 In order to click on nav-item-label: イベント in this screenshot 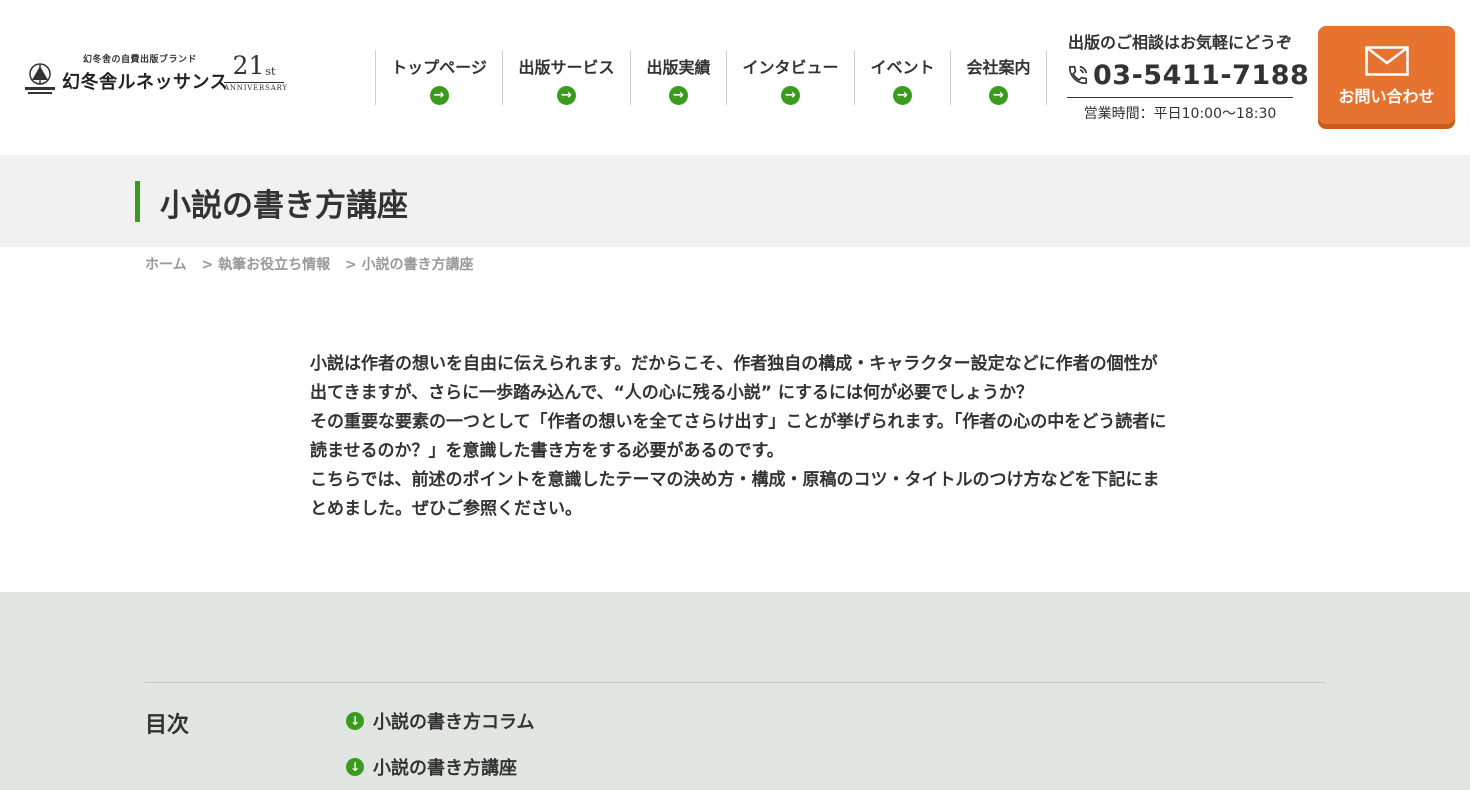, I will do `click(902, 67)`.